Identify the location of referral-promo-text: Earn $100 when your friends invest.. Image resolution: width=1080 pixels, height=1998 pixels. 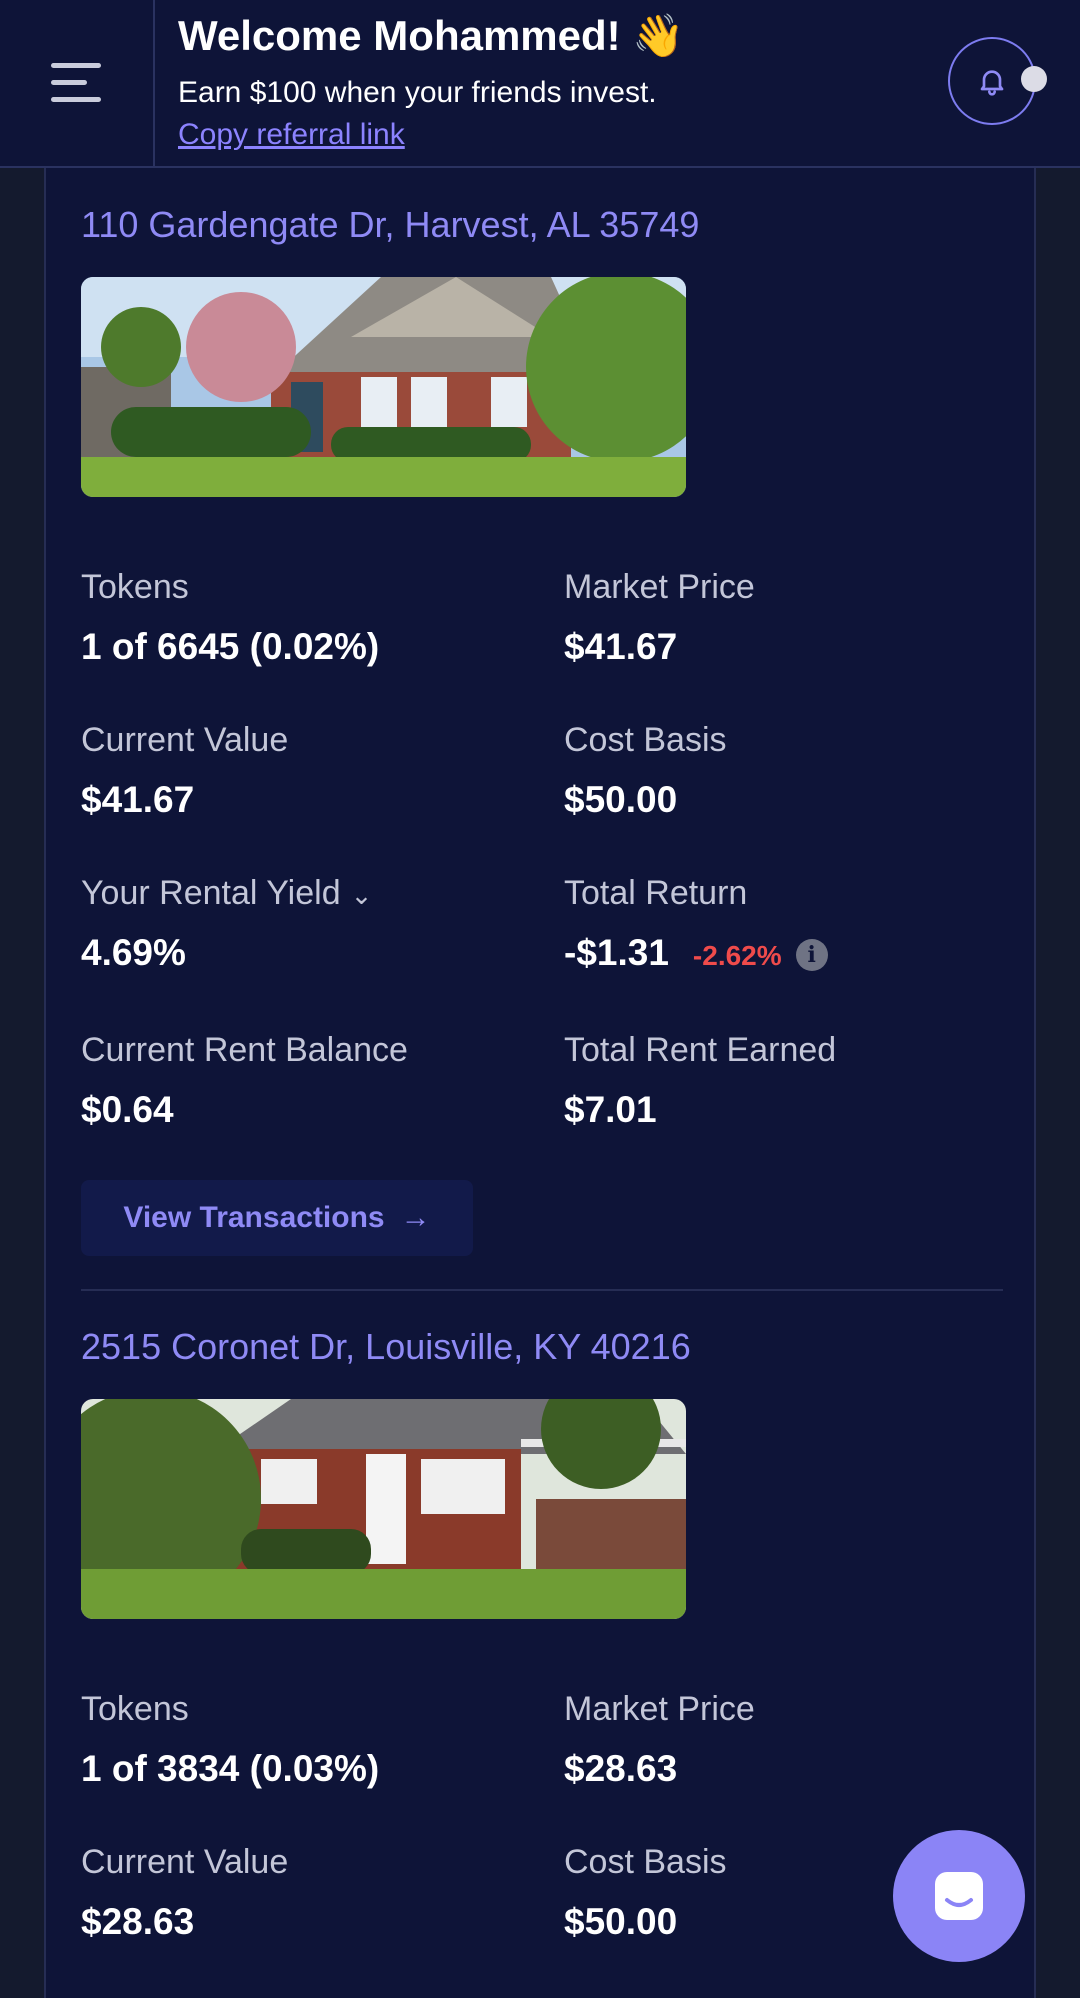
(417, 92).